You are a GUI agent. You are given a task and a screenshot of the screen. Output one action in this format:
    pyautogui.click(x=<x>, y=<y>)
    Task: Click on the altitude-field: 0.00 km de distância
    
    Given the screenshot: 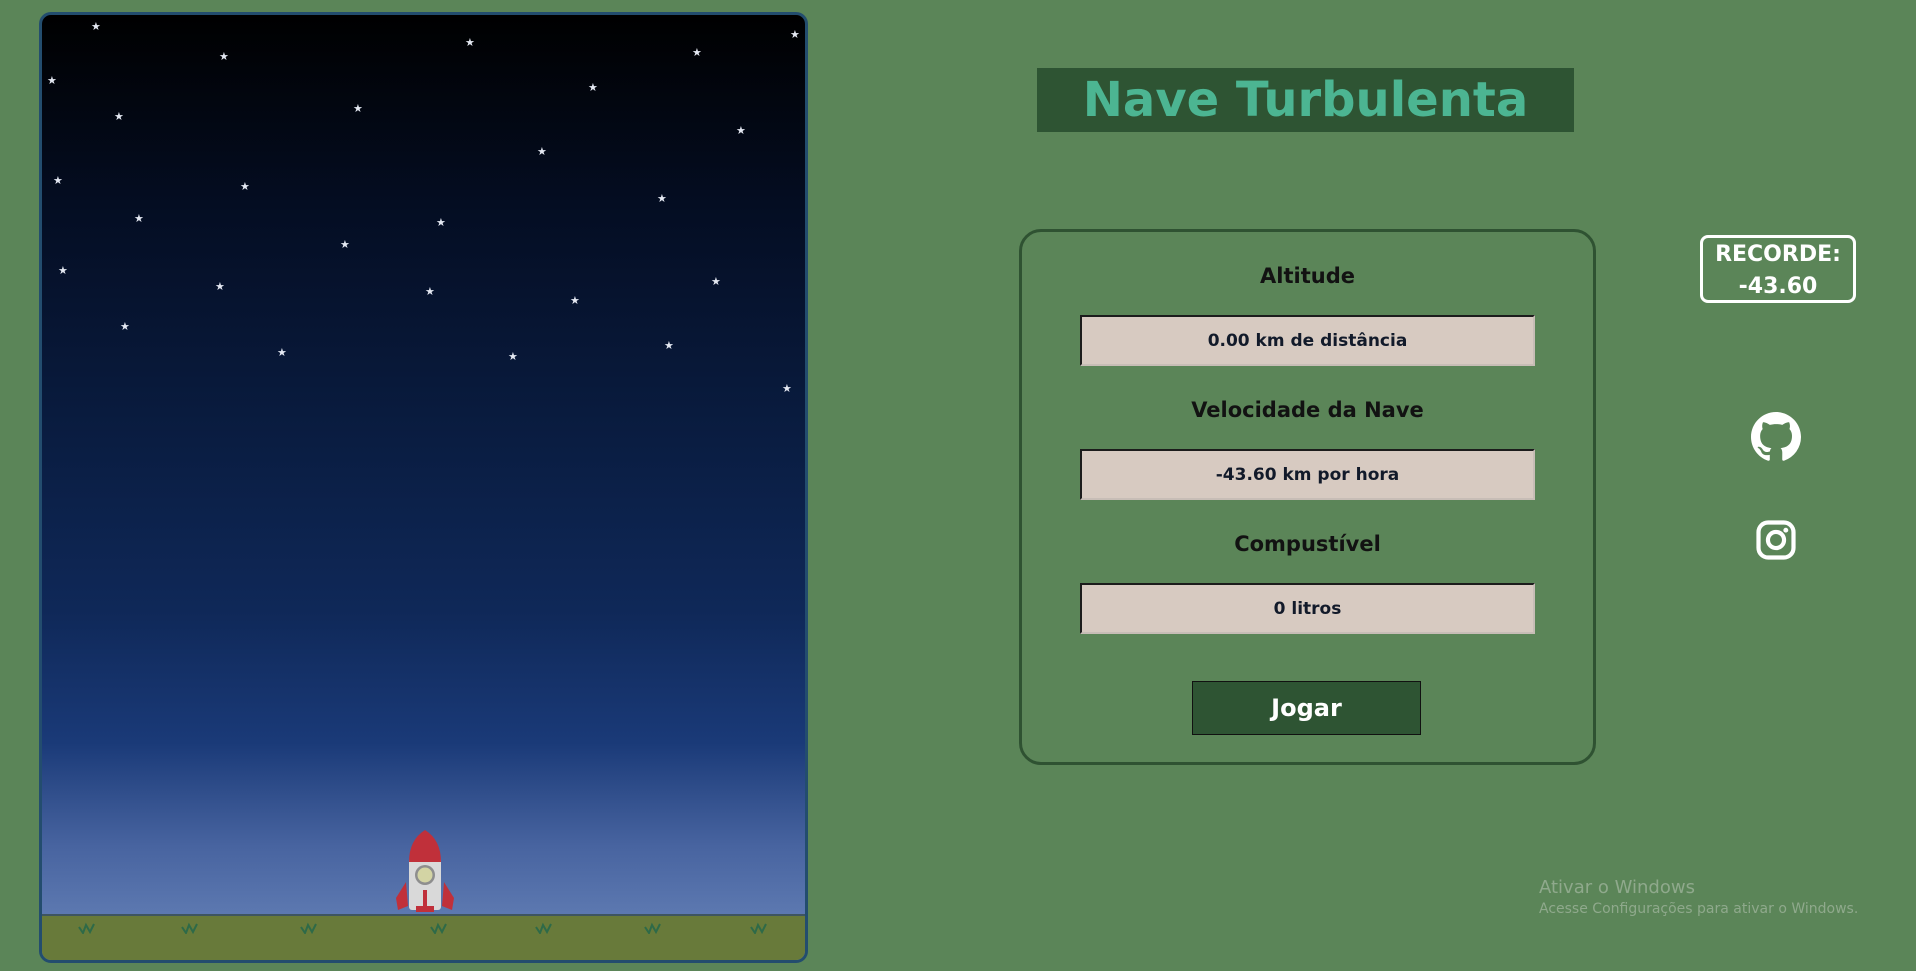 What is the action you would take?
    pyautogui.click(x=1307, y=340)
    